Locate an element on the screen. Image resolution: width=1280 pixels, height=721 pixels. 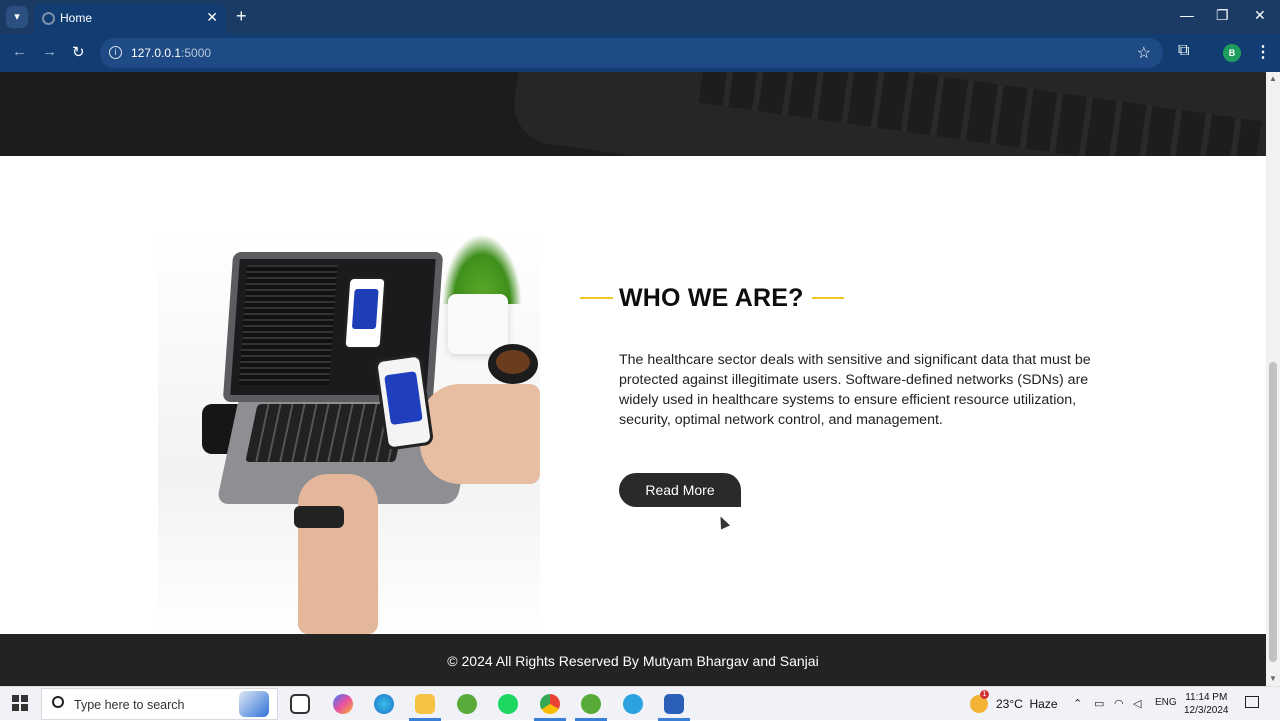
browser-menu-icon: ⋮ is located at coordinates (1263, 52).